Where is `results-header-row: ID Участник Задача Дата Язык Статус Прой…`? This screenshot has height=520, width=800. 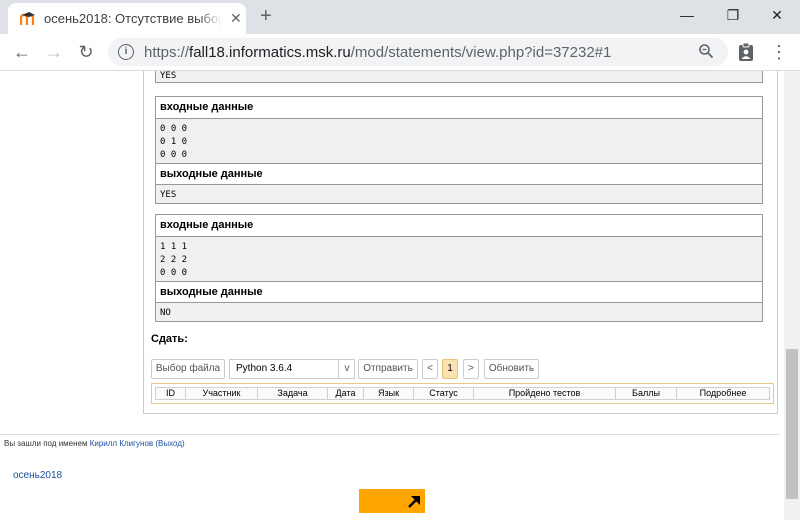
results-header-row: ID Участник Задача Дата Язык Статус Прой… is located at coordinates (462, 393).